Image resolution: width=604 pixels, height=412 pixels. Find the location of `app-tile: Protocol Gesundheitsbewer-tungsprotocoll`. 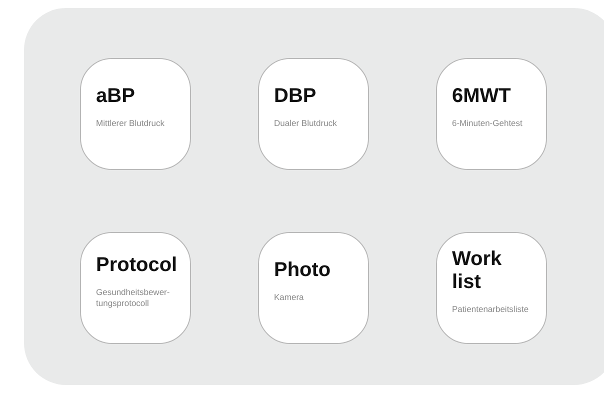

app-tile: Protocol Gesundheitsbewer-tungsprotocoll is located at coordinates (135, 288).